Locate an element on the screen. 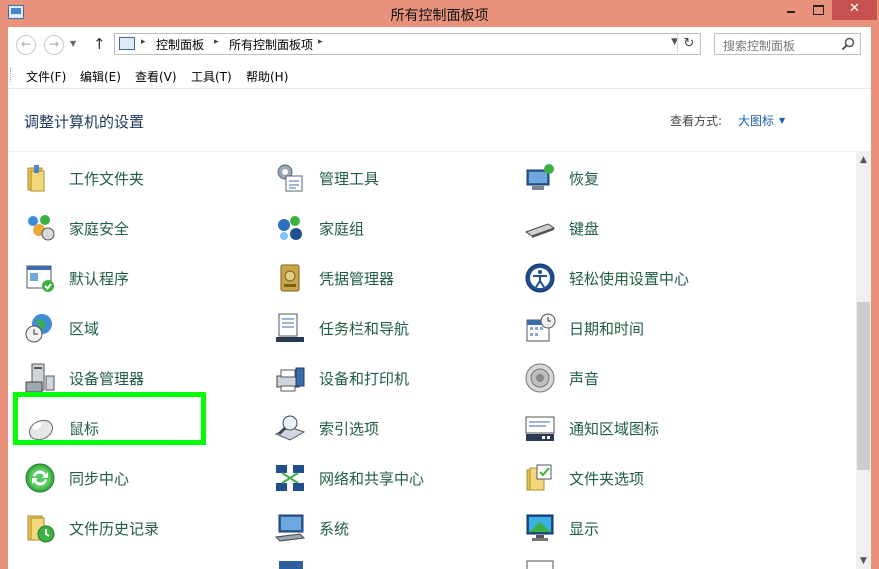 The image size is (879, 569). cp-item-admin-tools: 管理工具 is located at coordinates (384, 178).